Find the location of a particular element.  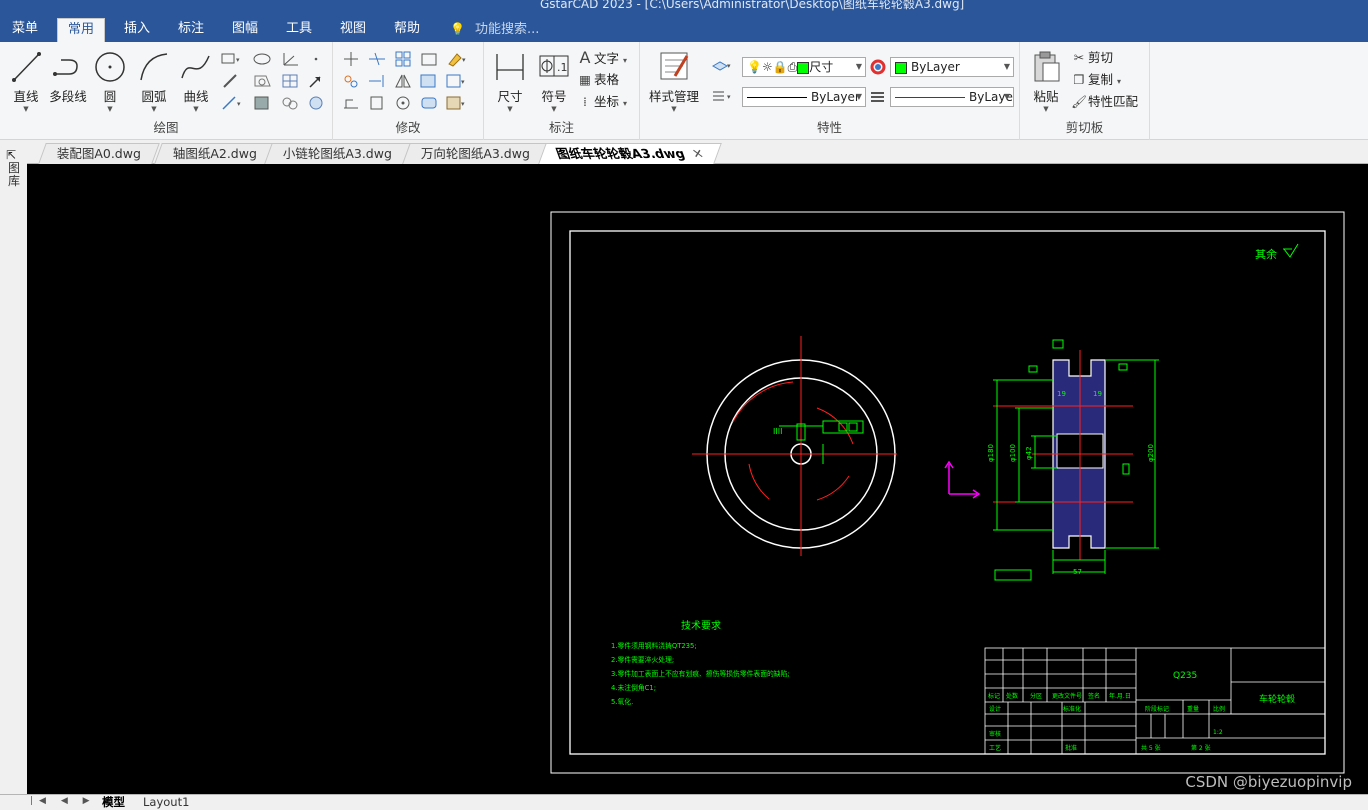

doc-tab: 装配图A0.dwg is located at coordinates (99, 153).